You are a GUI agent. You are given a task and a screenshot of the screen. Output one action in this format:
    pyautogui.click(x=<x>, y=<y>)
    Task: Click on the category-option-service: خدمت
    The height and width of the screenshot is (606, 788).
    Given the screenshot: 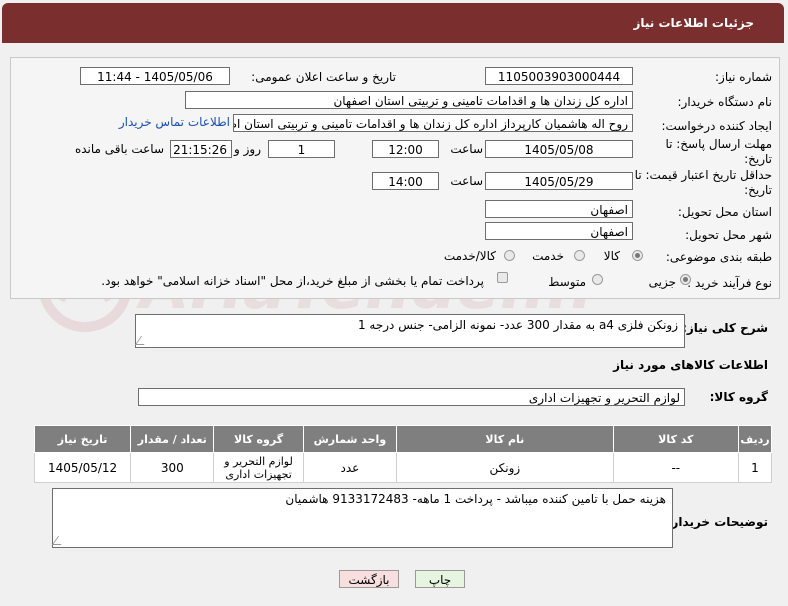 What is the action you would take?
    pyautogui.click(x=548, y=256)
    